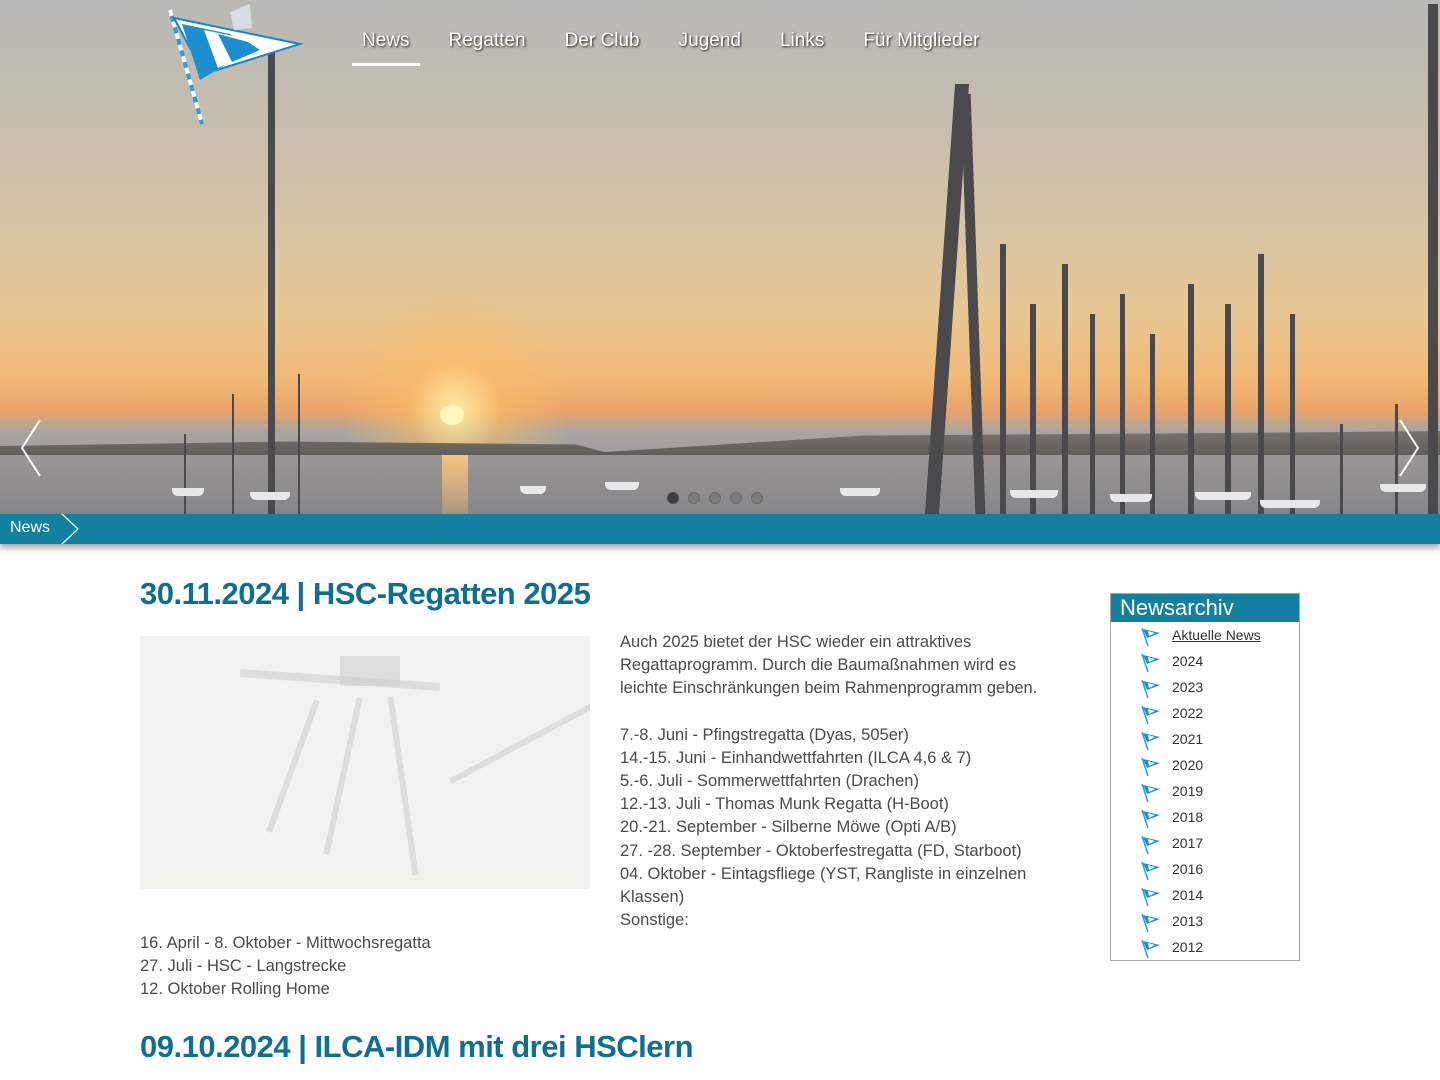 This screenshot has width=1440, height=1080. I want to click on archive-item-2012: 2012, so click(1205, 949).